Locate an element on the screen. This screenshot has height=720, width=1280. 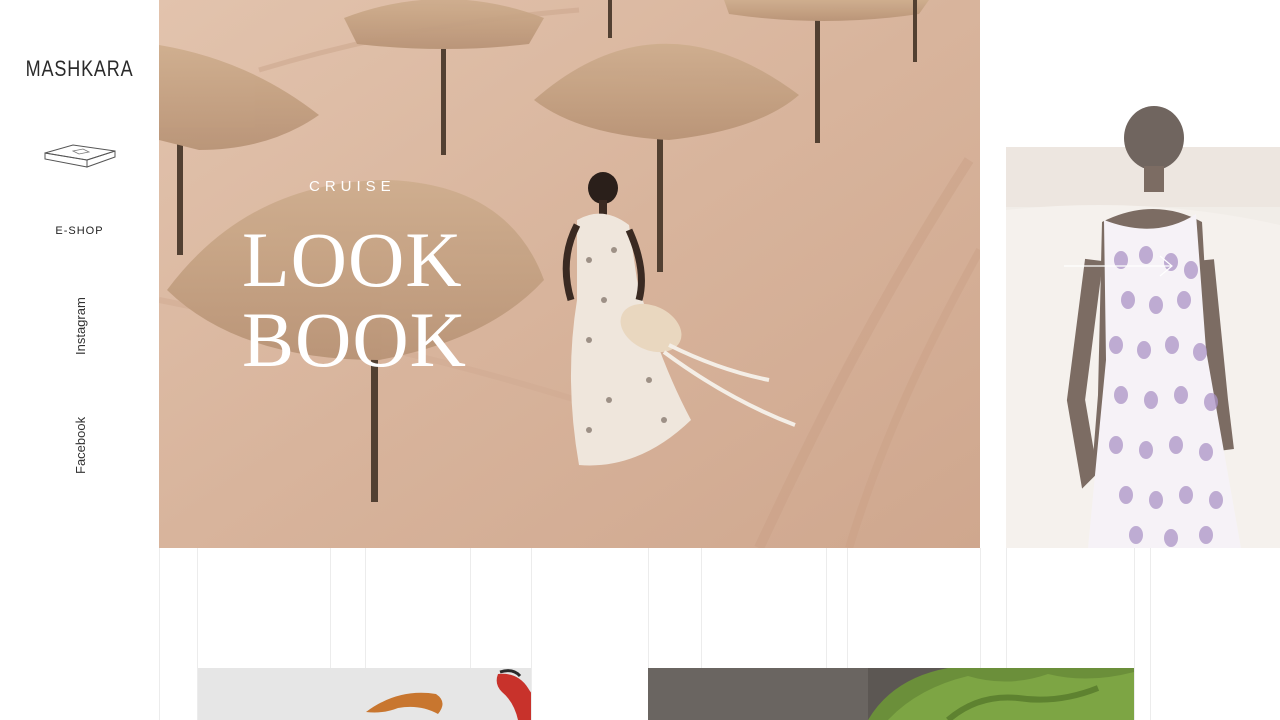
eshop-link: E-SHOP is located at coordinates (79, 231).